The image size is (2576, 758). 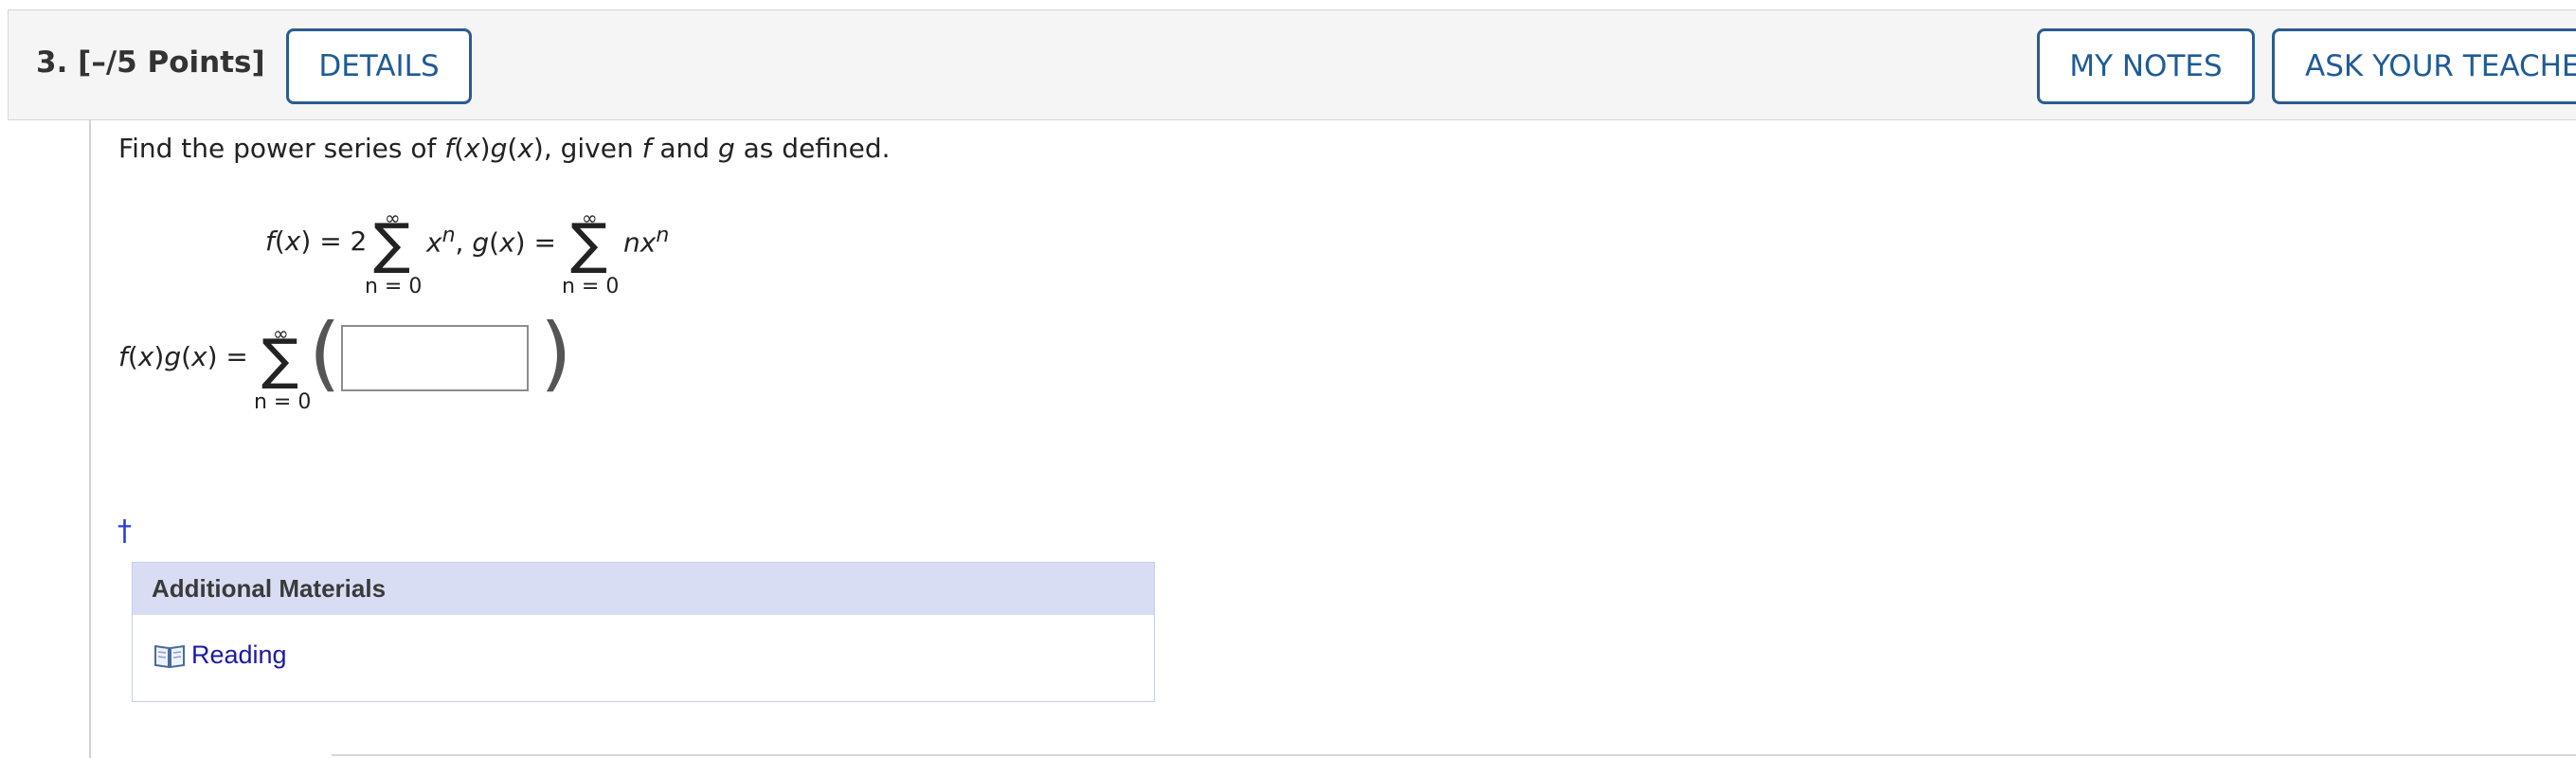 I want to click on answer-lhs: f(x)g(x) =, so click(x=183, y=356).